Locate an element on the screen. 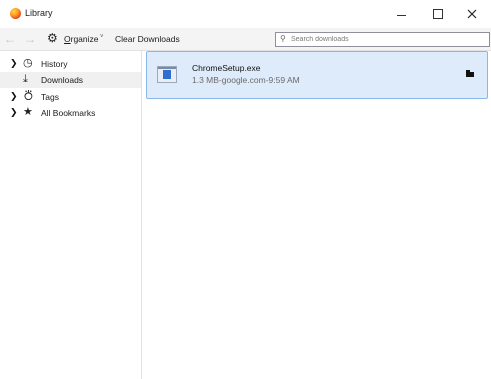 This screenshot has height=379, width=491. chevron-down-icon: ˅ is located at coordinates (102, 37).